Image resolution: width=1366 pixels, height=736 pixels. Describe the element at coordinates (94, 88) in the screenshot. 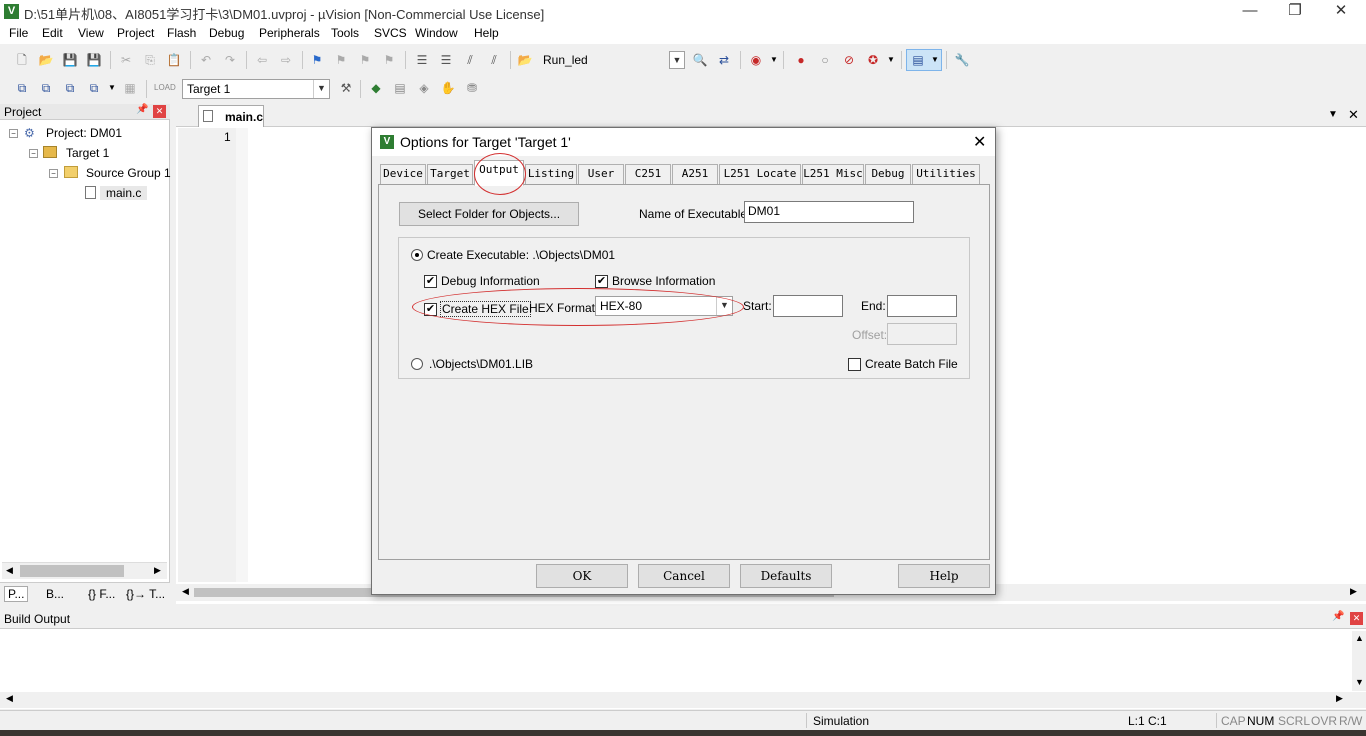

I see `batch-build-icon: ⧉` at that location.